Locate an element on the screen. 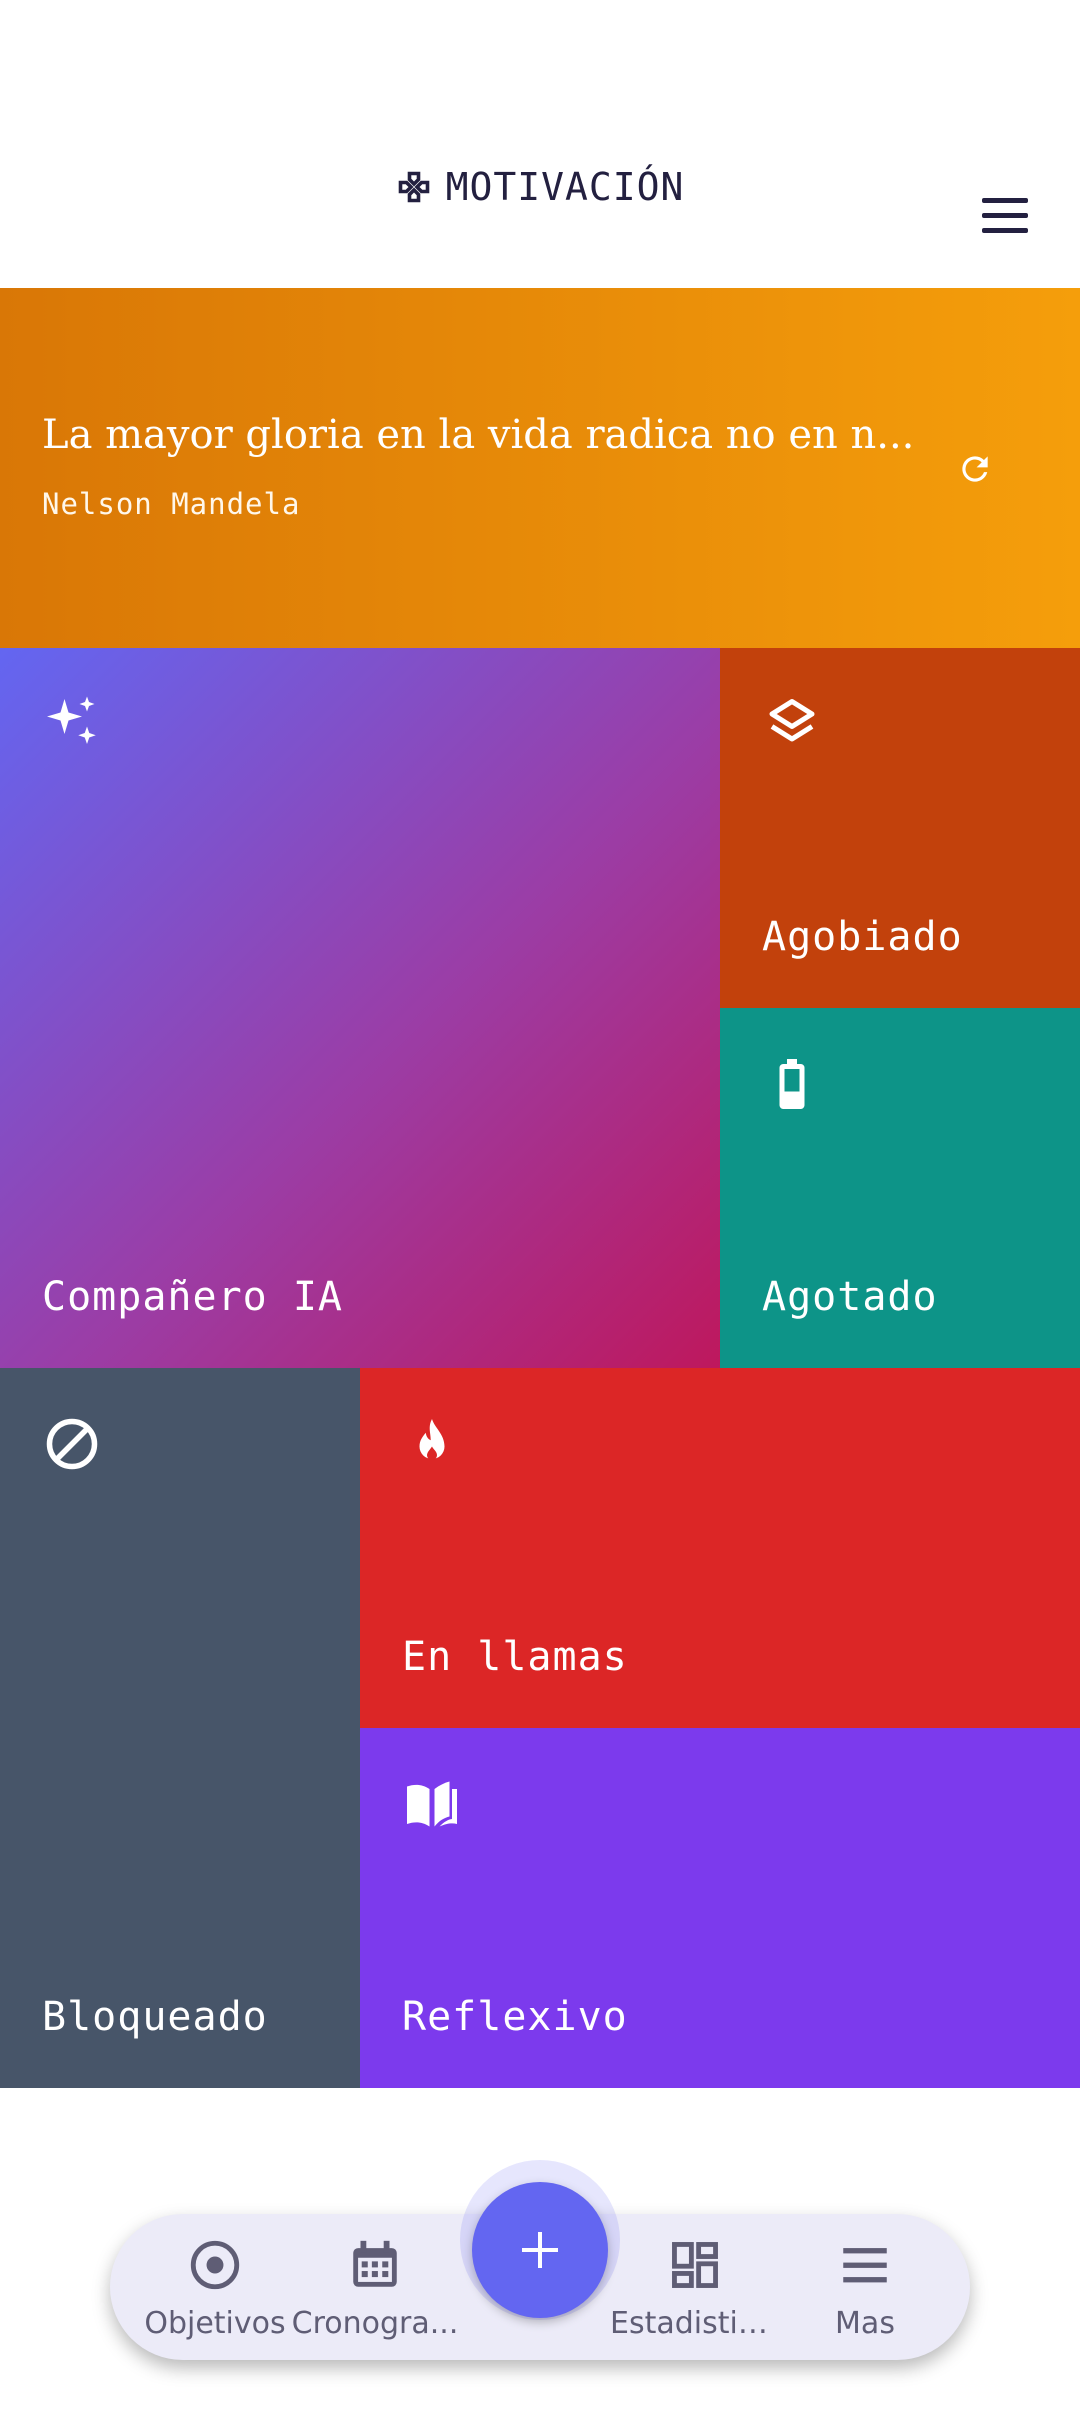 This screenshot has width=1080, height=2424. hamburger-menu-icon is located at coordinates (1006, 216).